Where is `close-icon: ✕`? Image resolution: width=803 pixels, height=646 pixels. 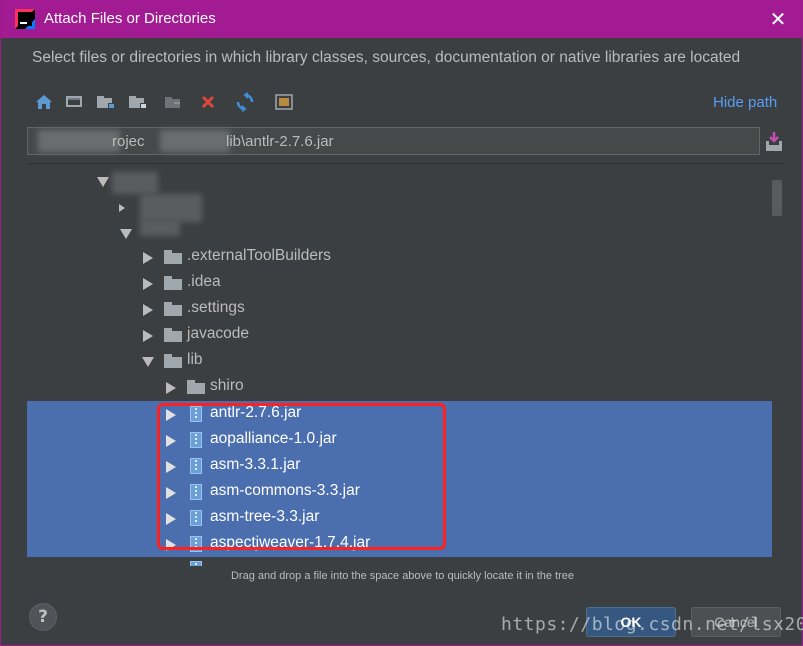 close-icon: ✕ is located at coordinates (778, 19).